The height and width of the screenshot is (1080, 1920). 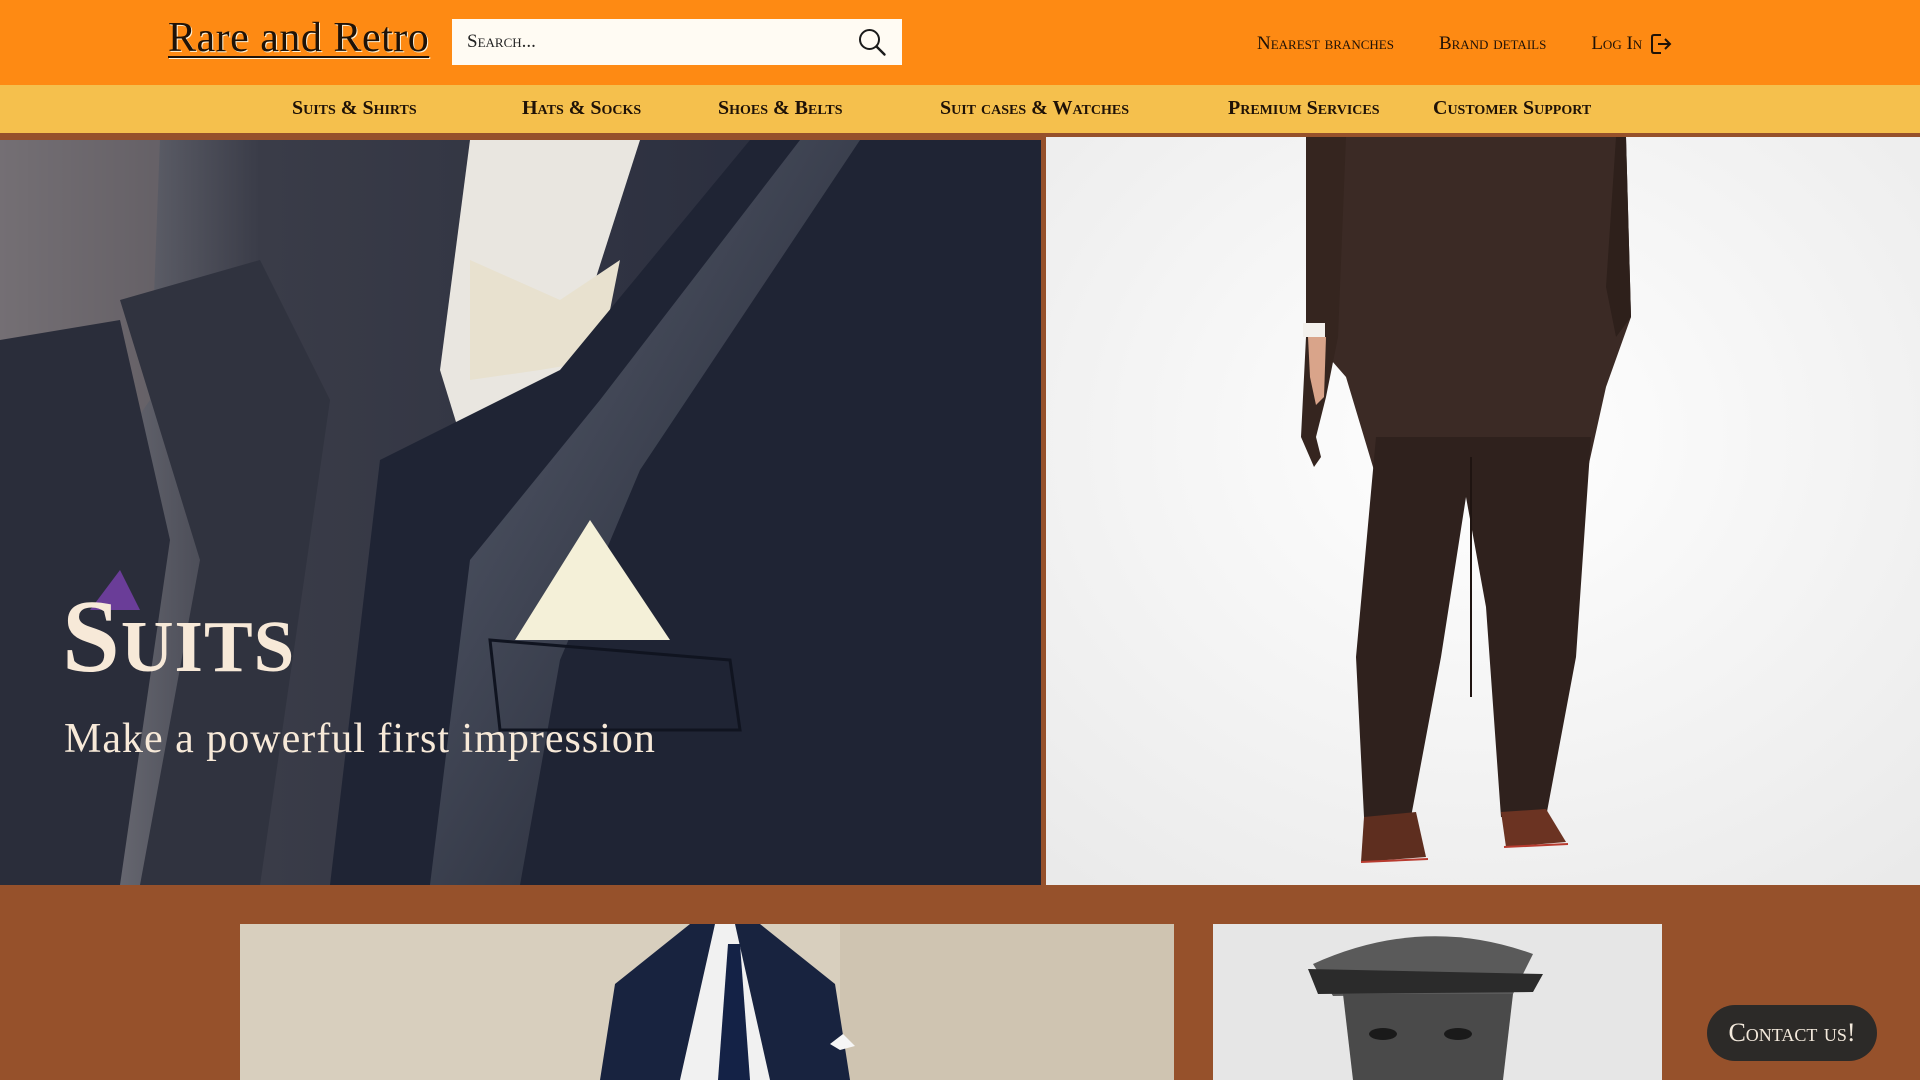 I want to click on login-link: Log In, so click(x=1631, y=44).